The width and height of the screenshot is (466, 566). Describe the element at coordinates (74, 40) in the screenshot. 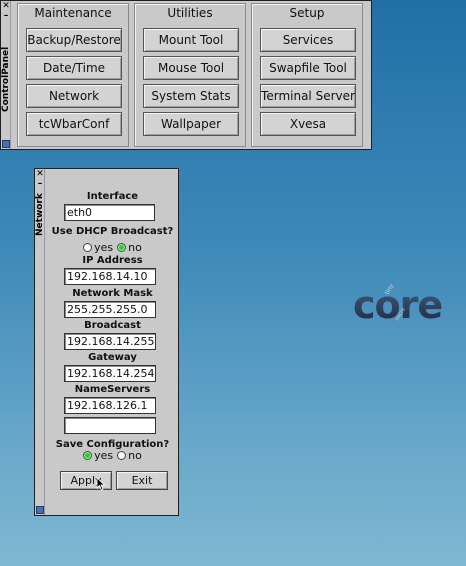

I see `backup-restore-button: Backup/Restore` at that location.